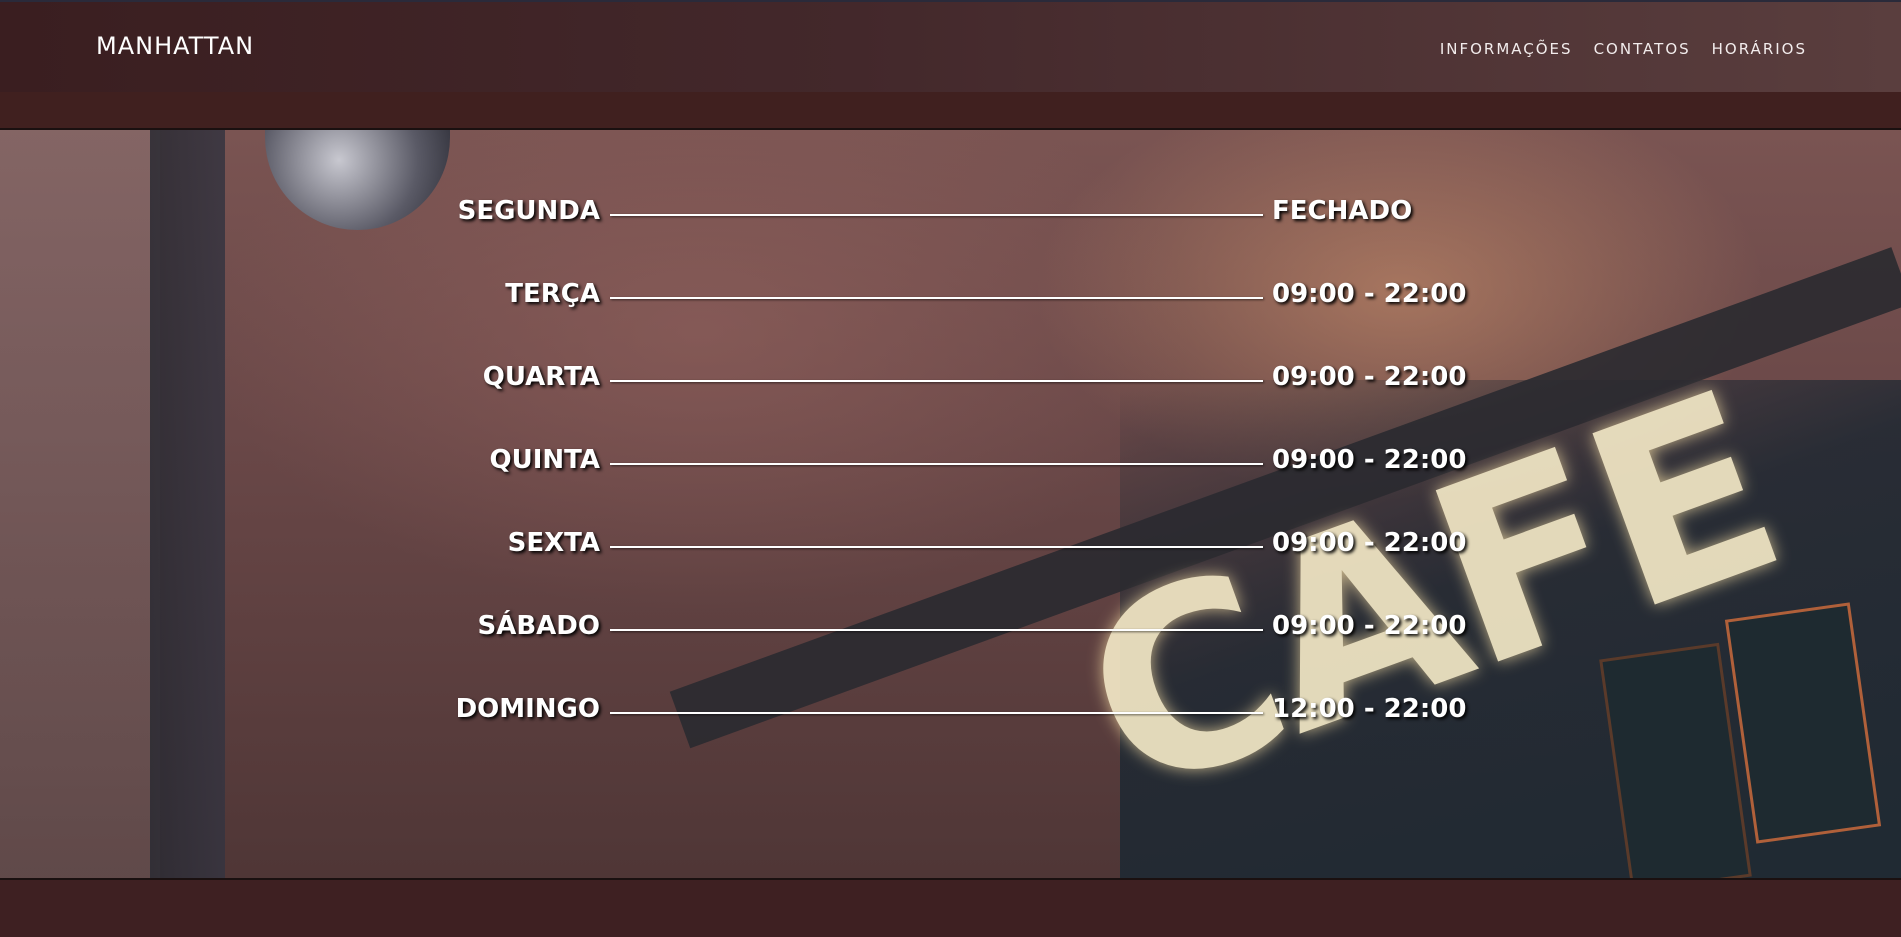 The width and height of the screenshot is (1901, 937). I want to click on nav-link-horarios: HORÁRIOS, so click(1759, 49).